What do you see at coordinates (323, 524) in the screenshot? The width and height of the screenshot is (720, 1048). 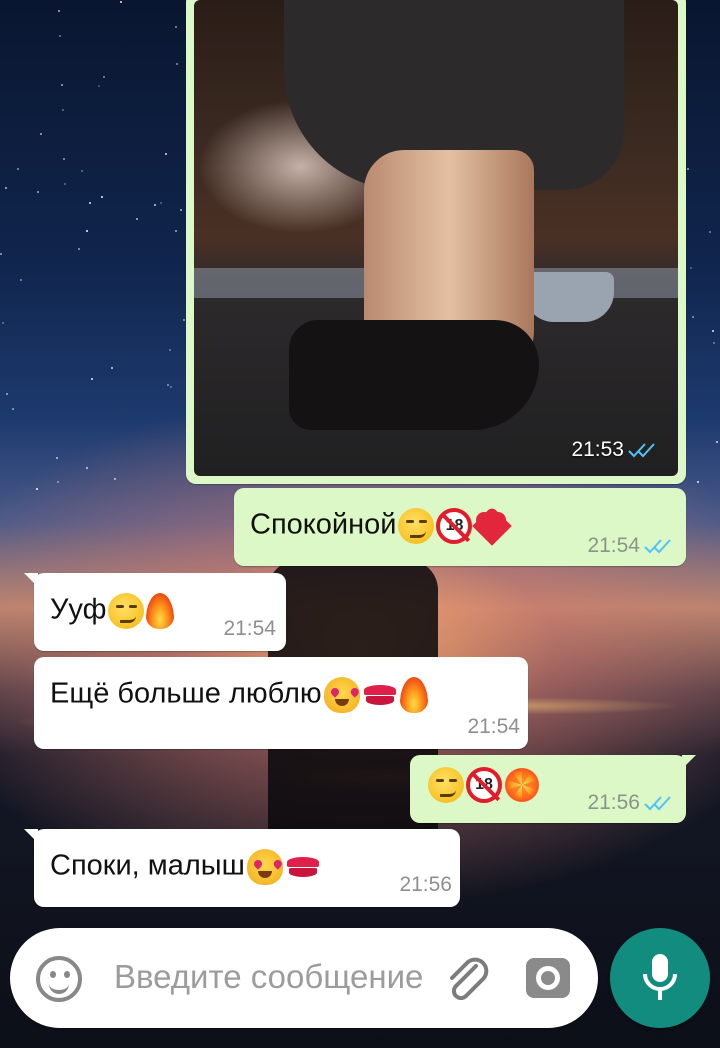 I see `message-text: Спокойной` at bounding box center [323, 524].